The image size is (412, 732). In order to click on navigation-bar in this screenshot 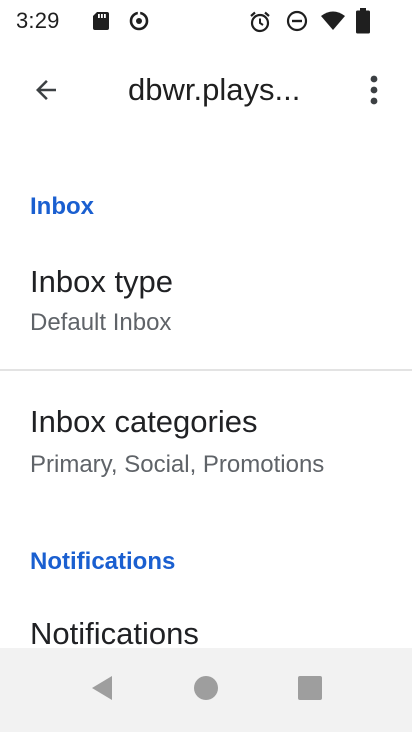, I will do `click(206, 690)`.